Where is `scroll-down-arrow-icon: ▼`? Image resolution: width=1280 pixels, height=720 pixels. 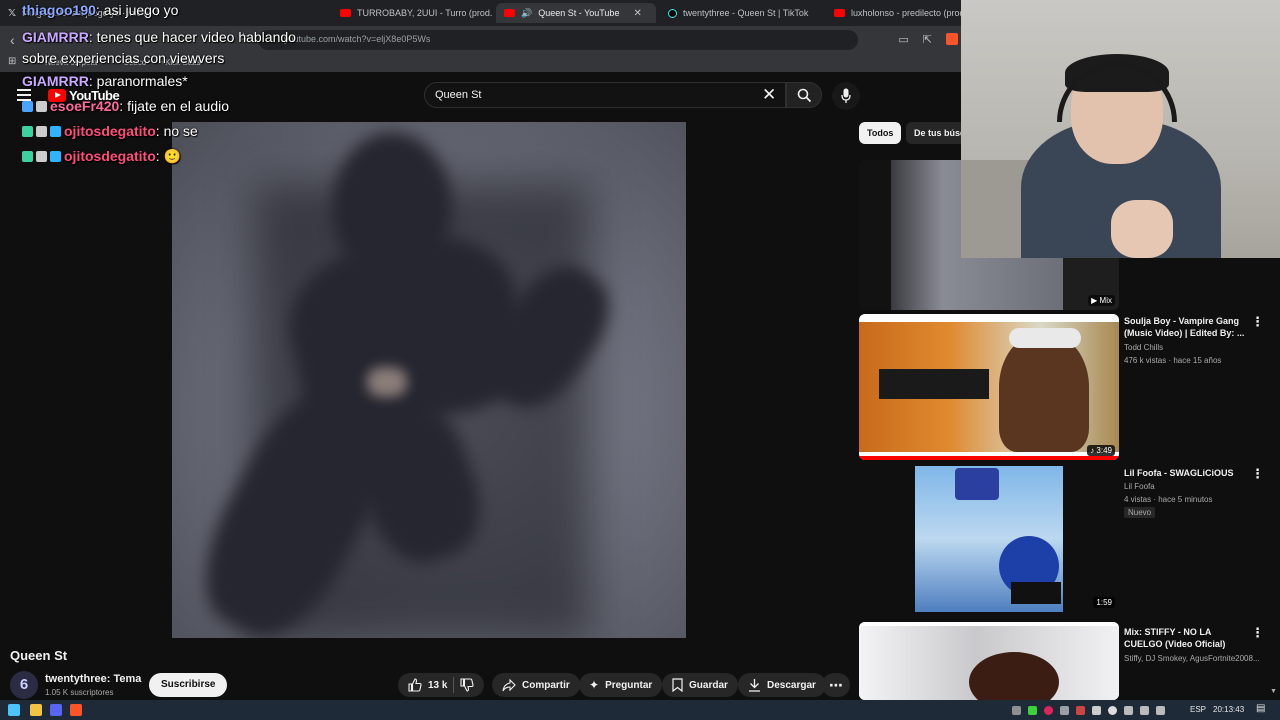 scroll-down-arrow-icon: ▼ is located at coordinates (1273, 691).